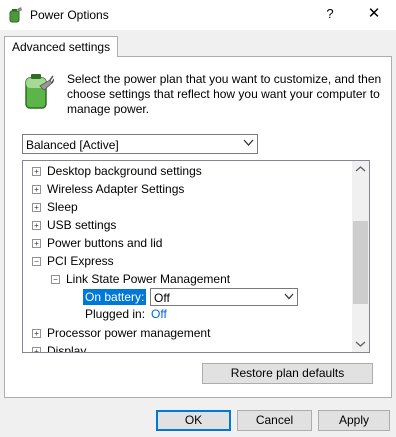 The image size is (396, 437). I want to click on help-button: ?, so click(330, 13).